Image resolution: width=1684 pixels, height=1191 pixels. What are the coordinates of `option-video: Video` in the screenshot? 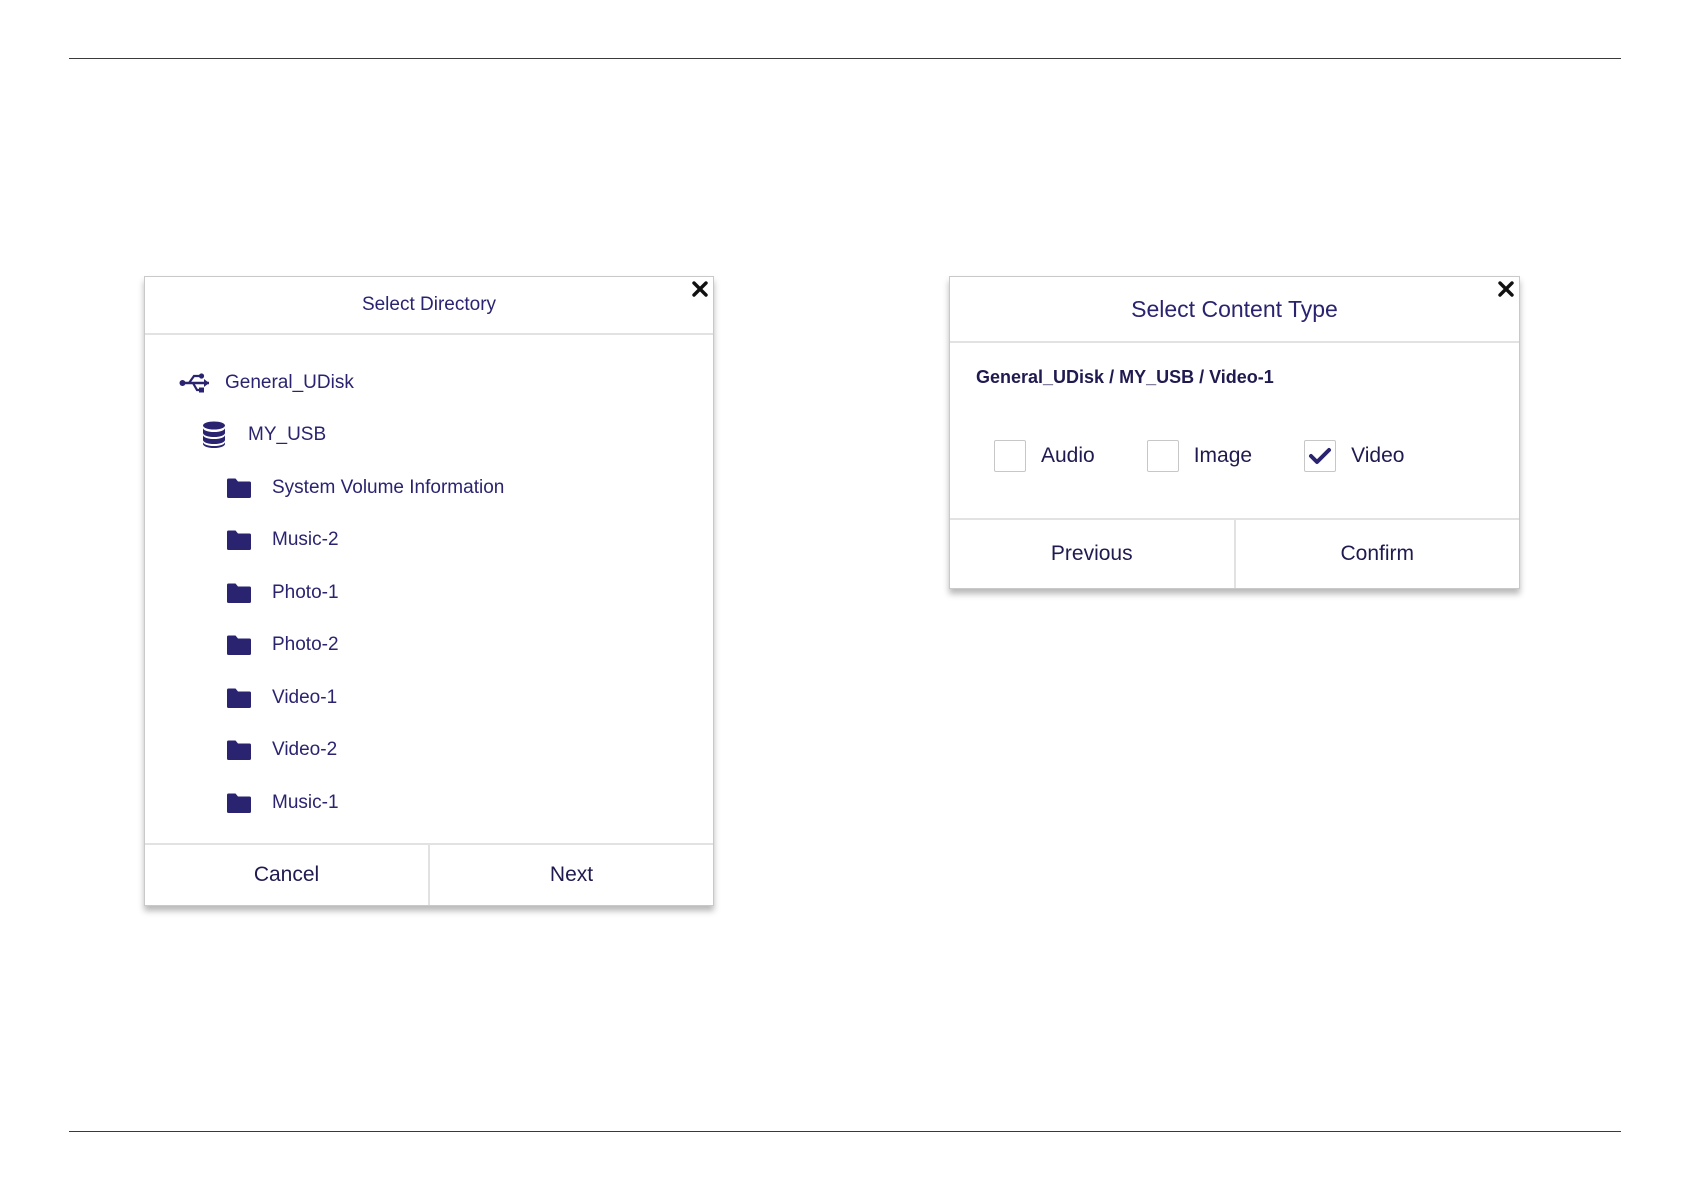 It's located at (1354, 456).